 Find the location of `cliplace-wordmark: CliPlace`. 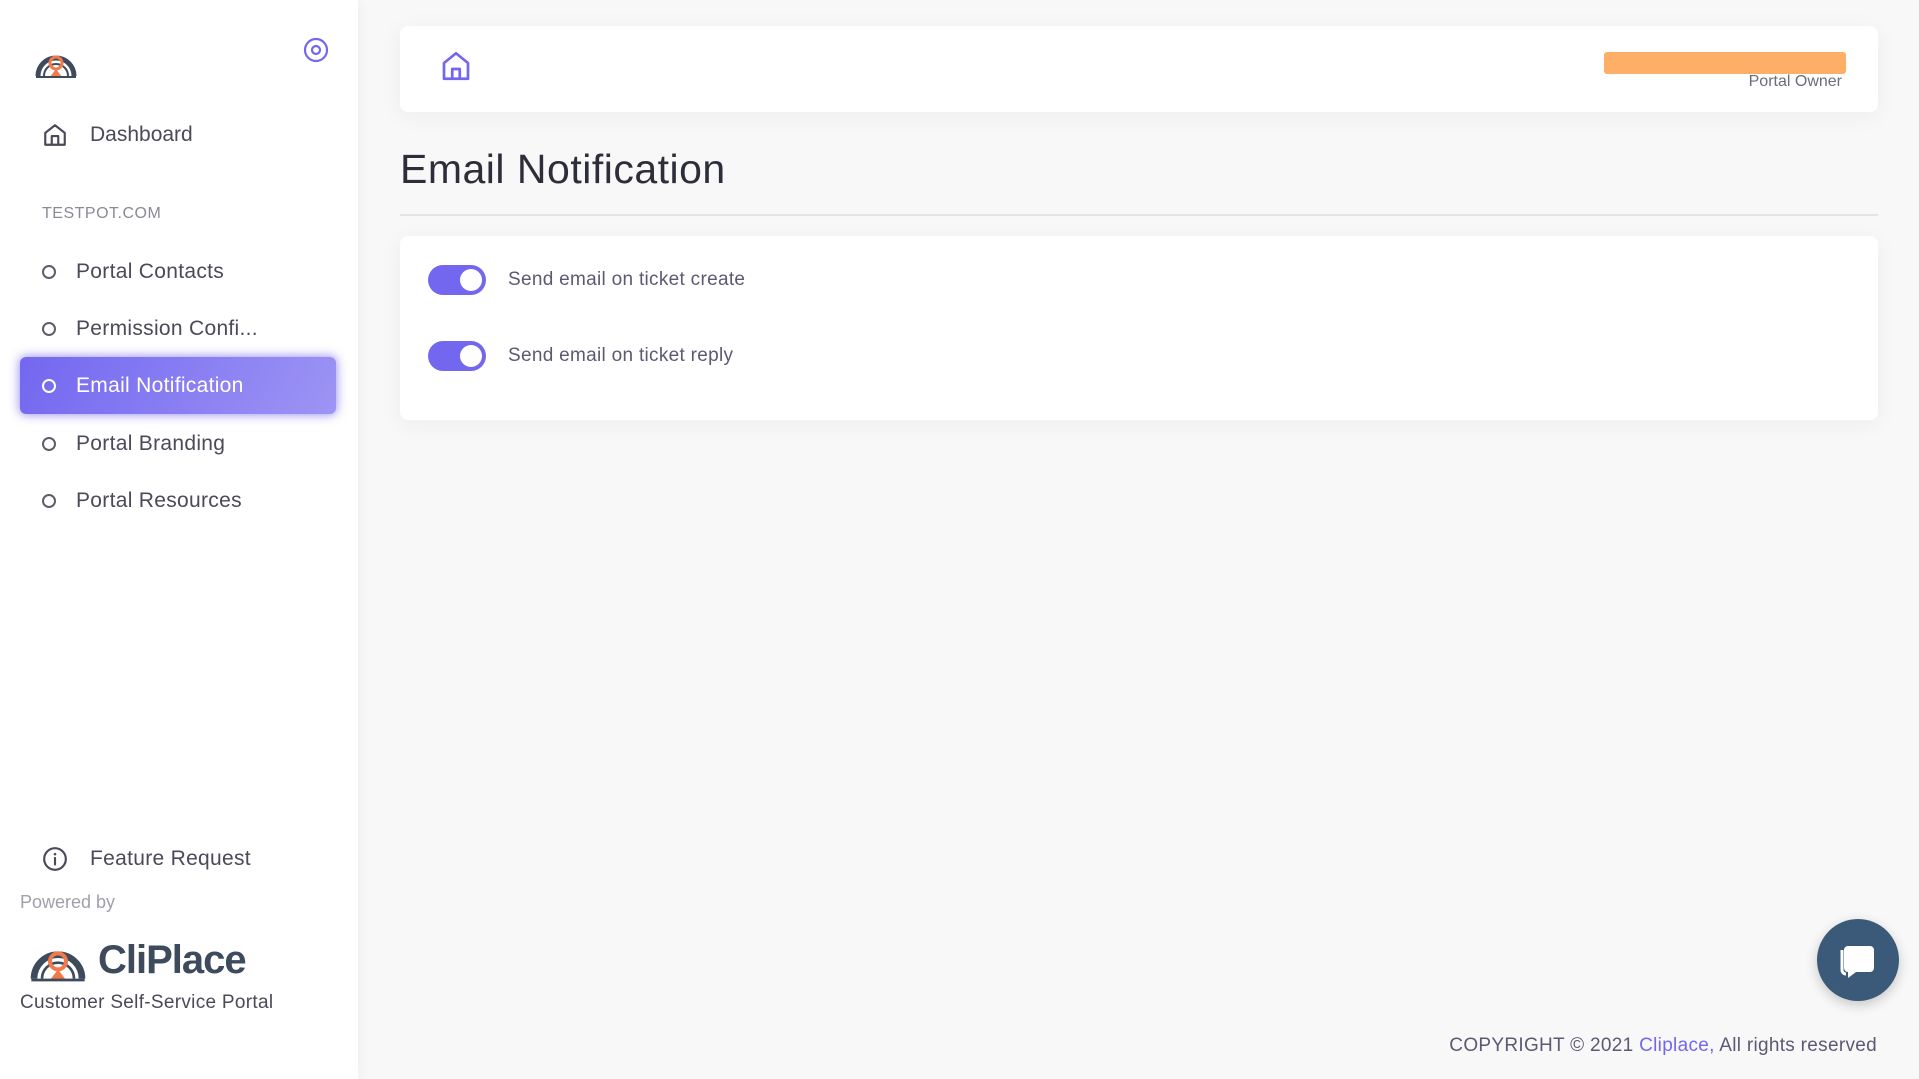

cliplace-wordmark: CliPlace is located at coordinates (172, 959).